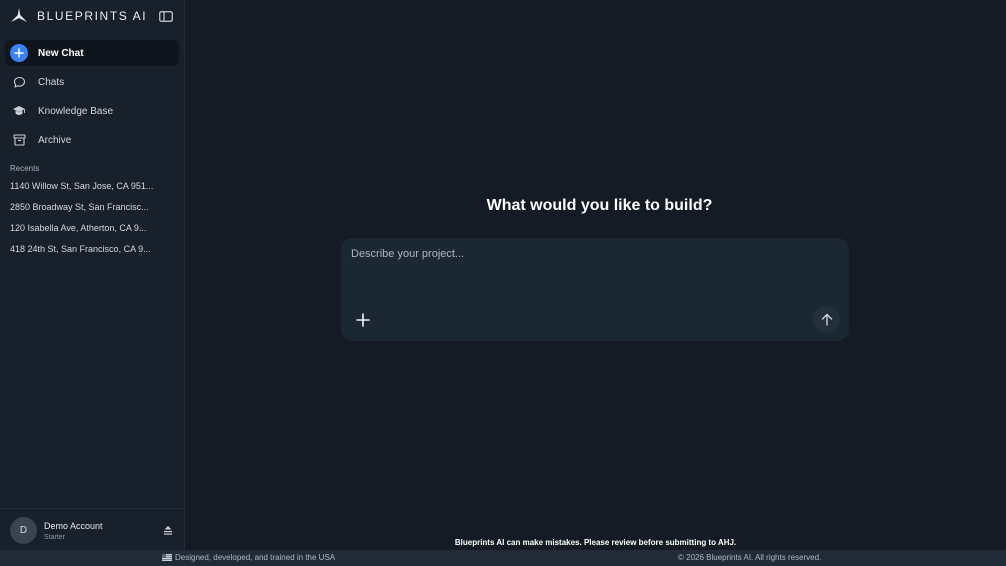 The width and height of the screenshot is (1006, 566). What do you see at coordinates (19, 82) in the screenshot?
I see `chat-bubble-icon` at bounding box center [19, 82].